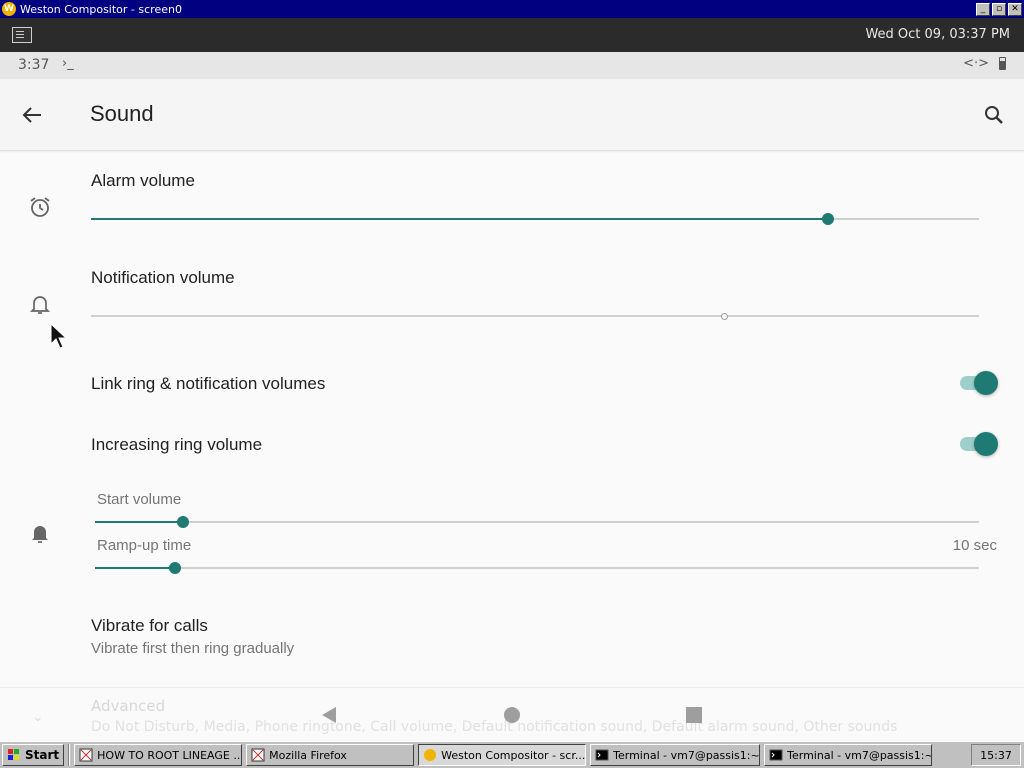 This screenshot has width=1024, height=768. I want to click on mouse-pointer-icon, so click(59, 336).